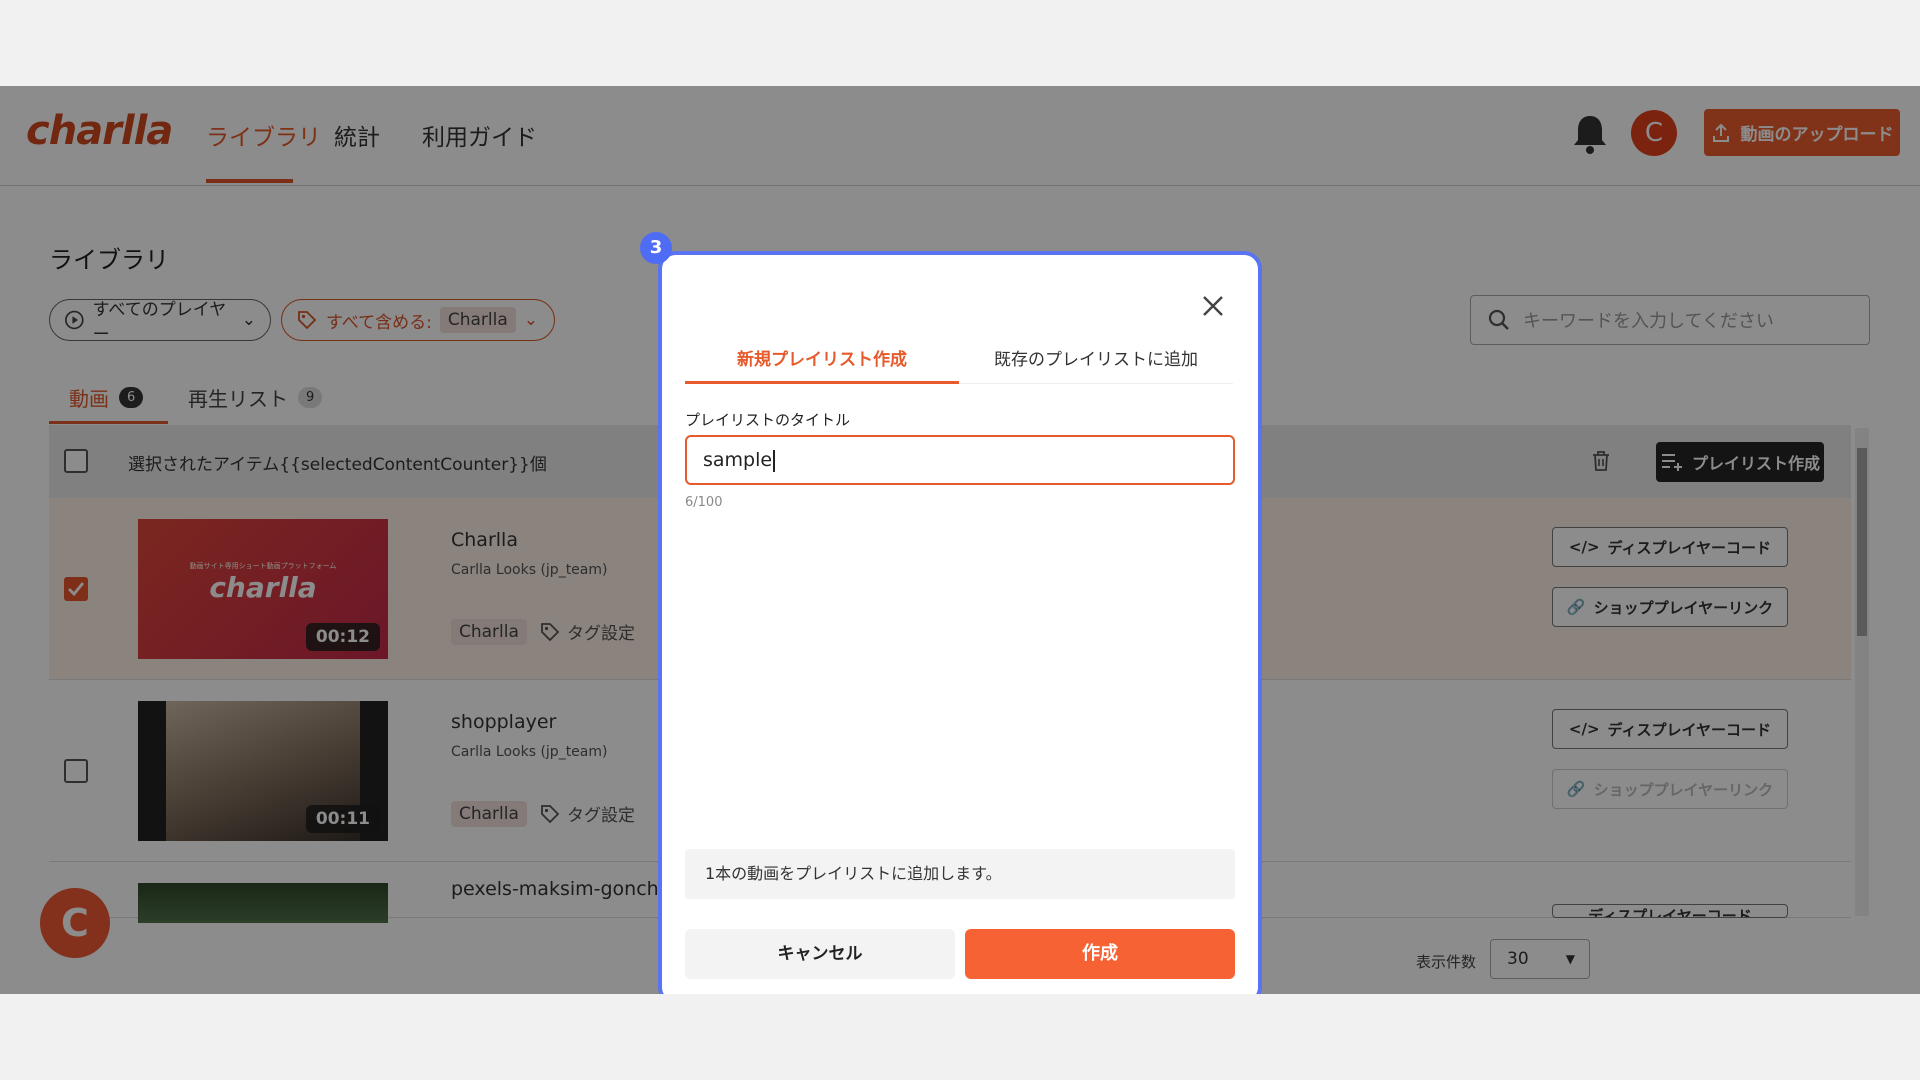 This screenshot has height=1080, width=1920. What do you see at coordinates (1096, 383) in the screenshot?
I see `modal-tab-divider` at bounding box center [1096, 383].